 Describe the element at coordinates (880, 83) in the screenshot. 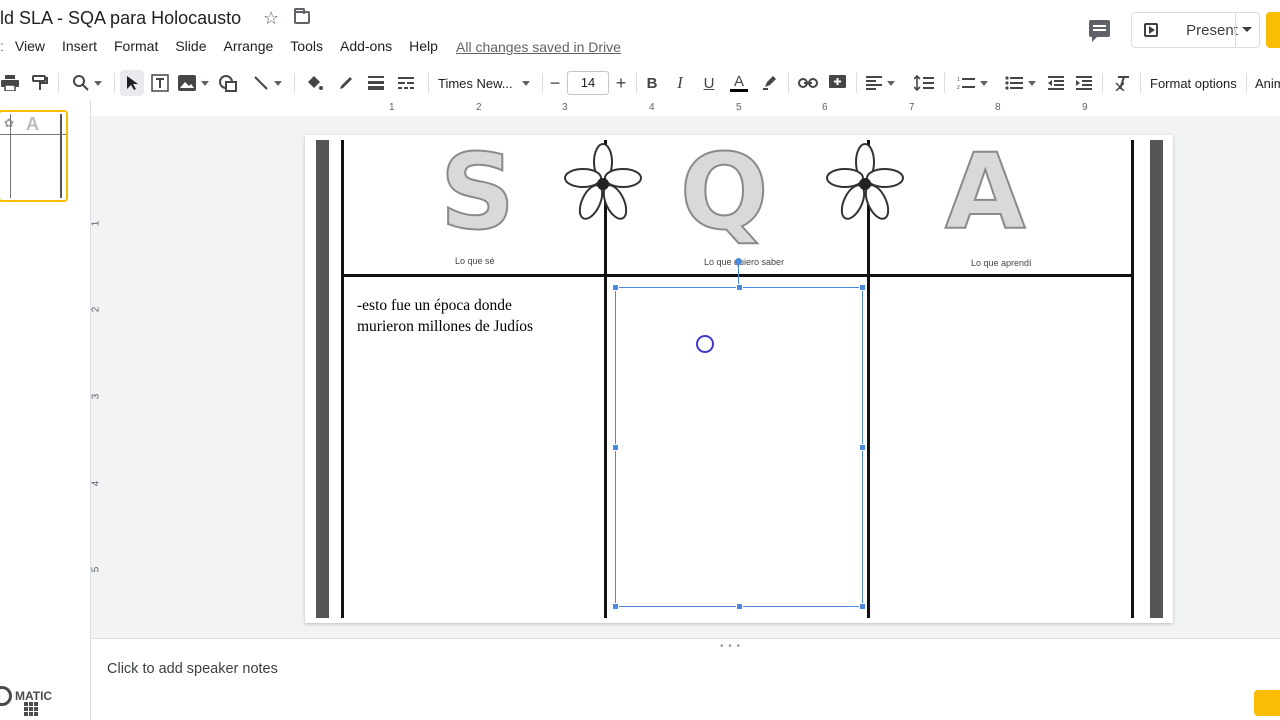

I see `align-icon` at that location.